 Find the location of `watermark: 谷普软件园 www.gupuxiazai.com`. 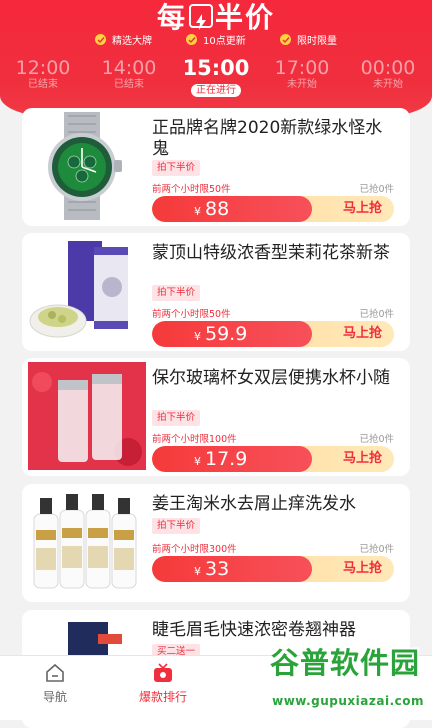

watermark: 谷普软件园 www.gupuxiazai.com is located at coordinates (330, 680).